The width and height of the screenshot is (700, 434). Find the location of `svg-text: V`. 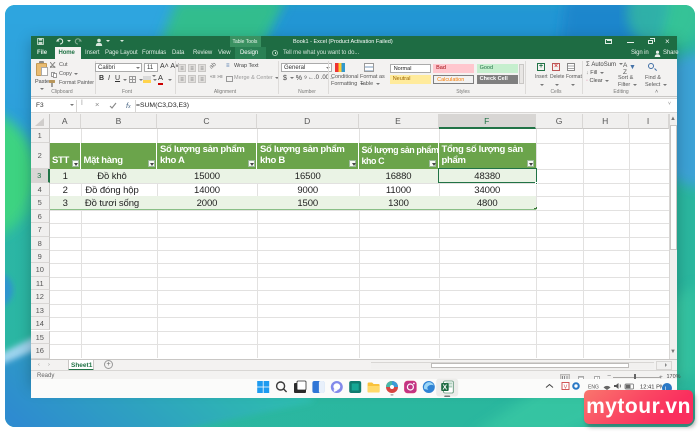

svg-text: V is located at coordinates (566, 387).